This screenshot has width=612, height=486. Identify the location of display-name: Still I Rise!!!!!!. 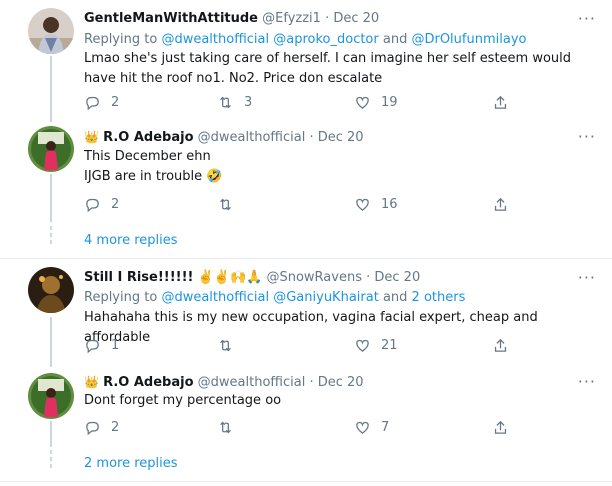
(138, 277).